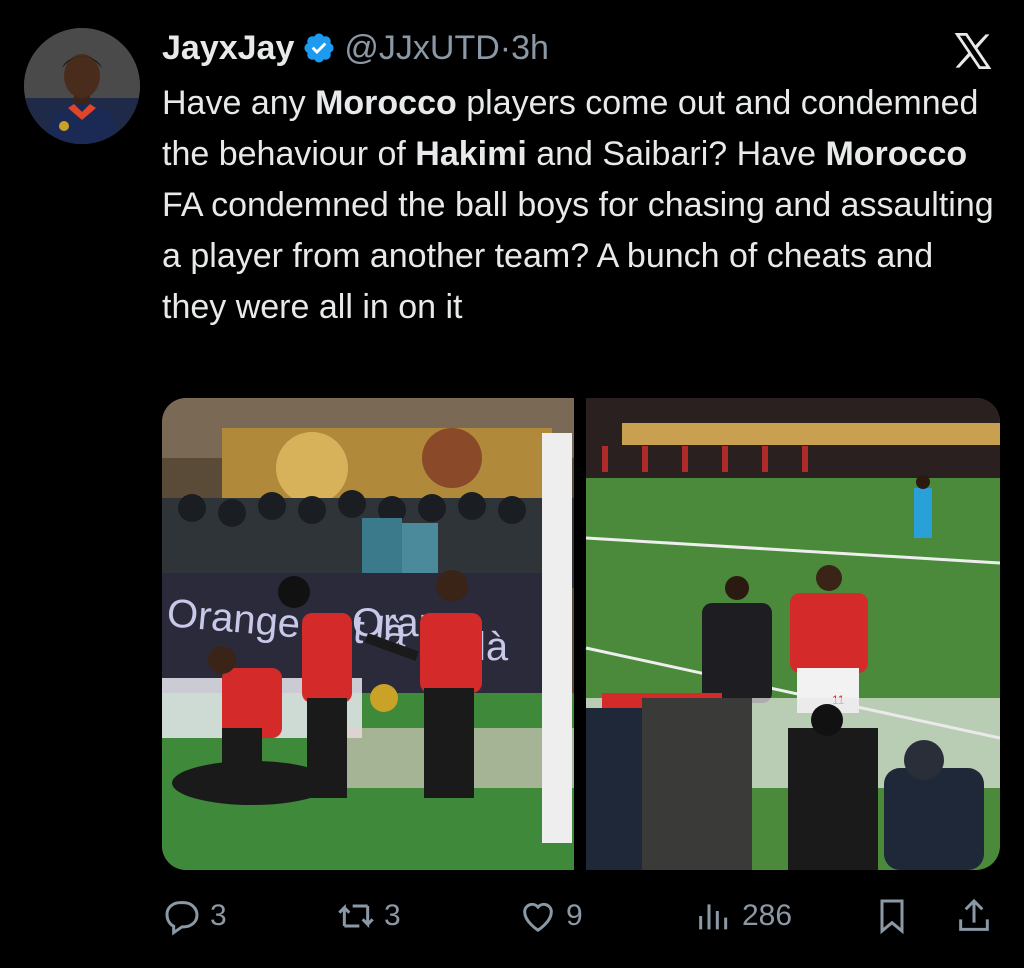 This screenshot has width=1024, height=968. I want to click on avatar, so click(82, 86).